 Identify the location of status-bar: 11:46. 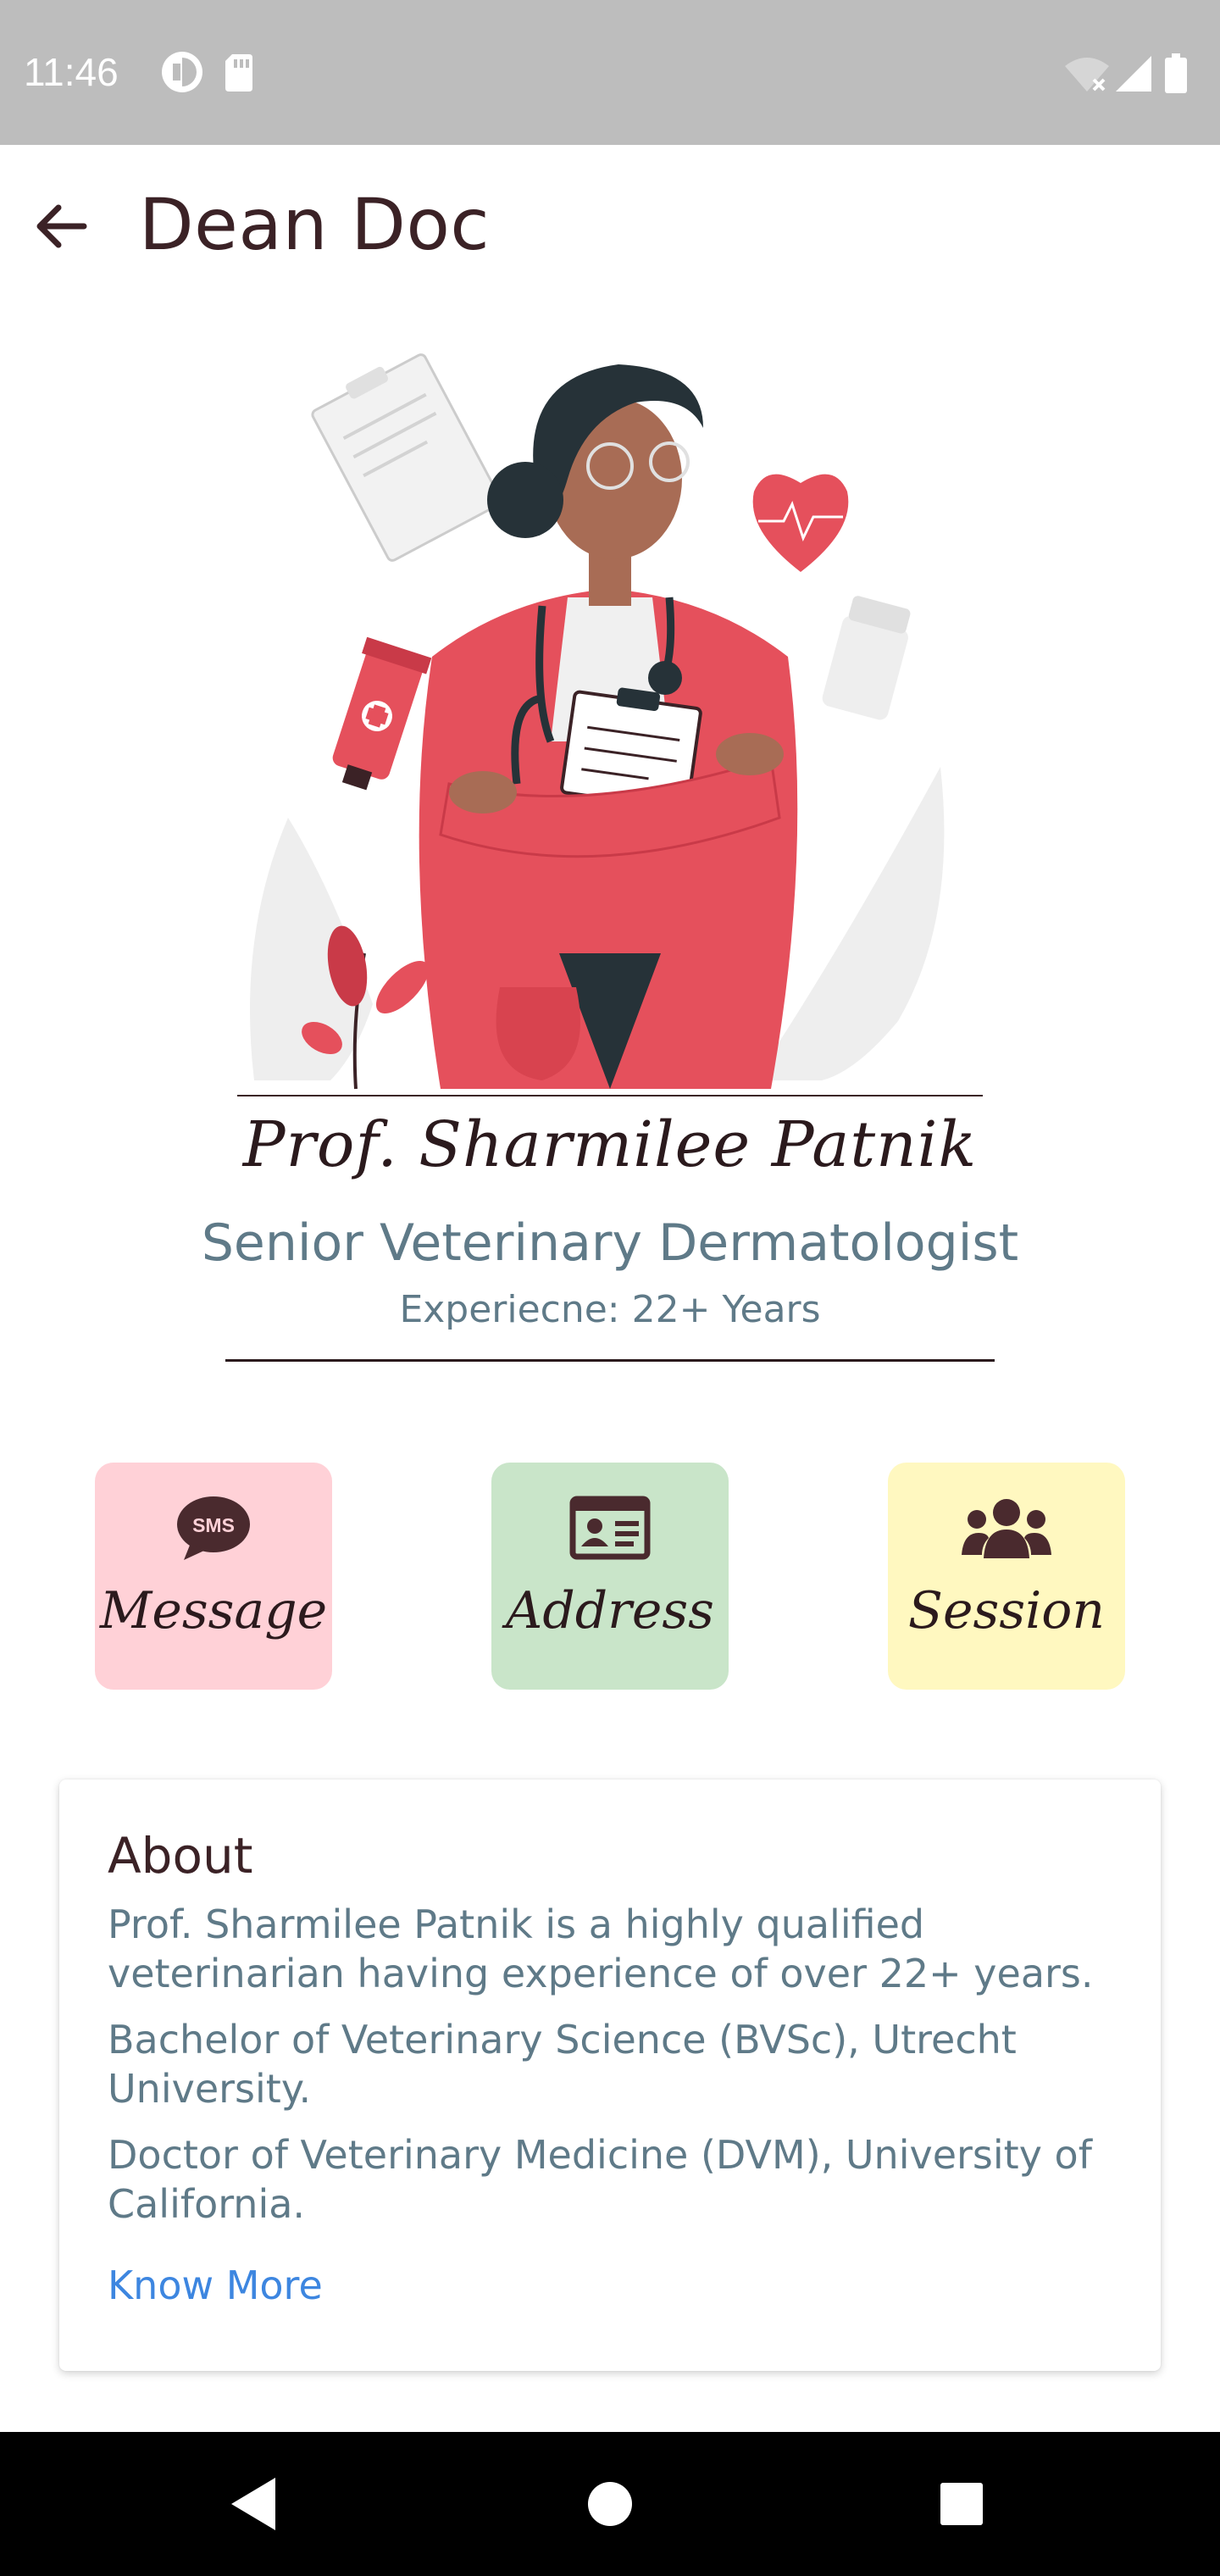
(610, 72).